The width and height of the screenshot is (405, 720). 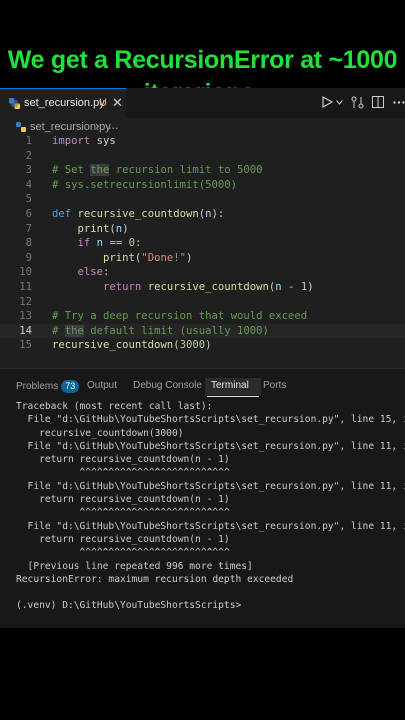 I want to click on code-line: 10 else:, so click(x=202, y=272).